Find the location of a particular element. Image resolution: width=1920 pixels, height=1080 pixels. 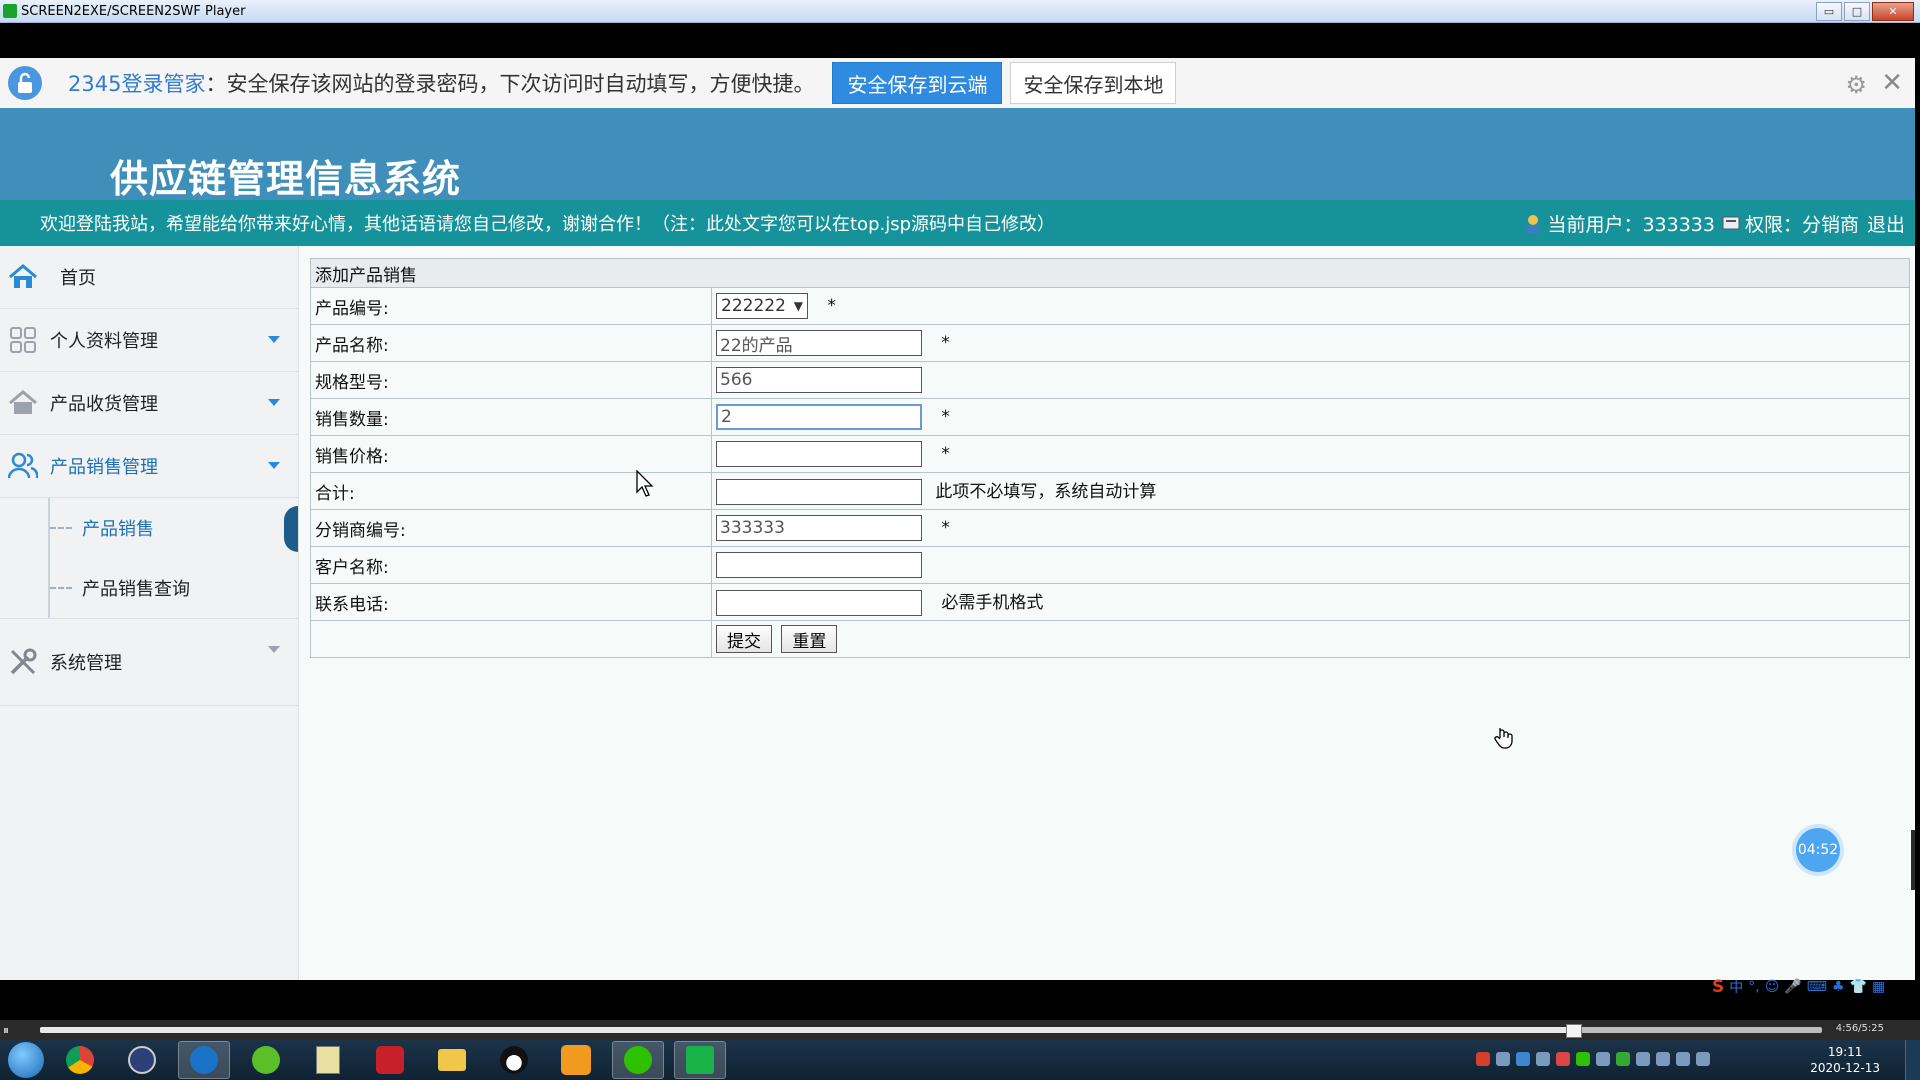

show-desktop-button is located at coordinates (1912, 1060).